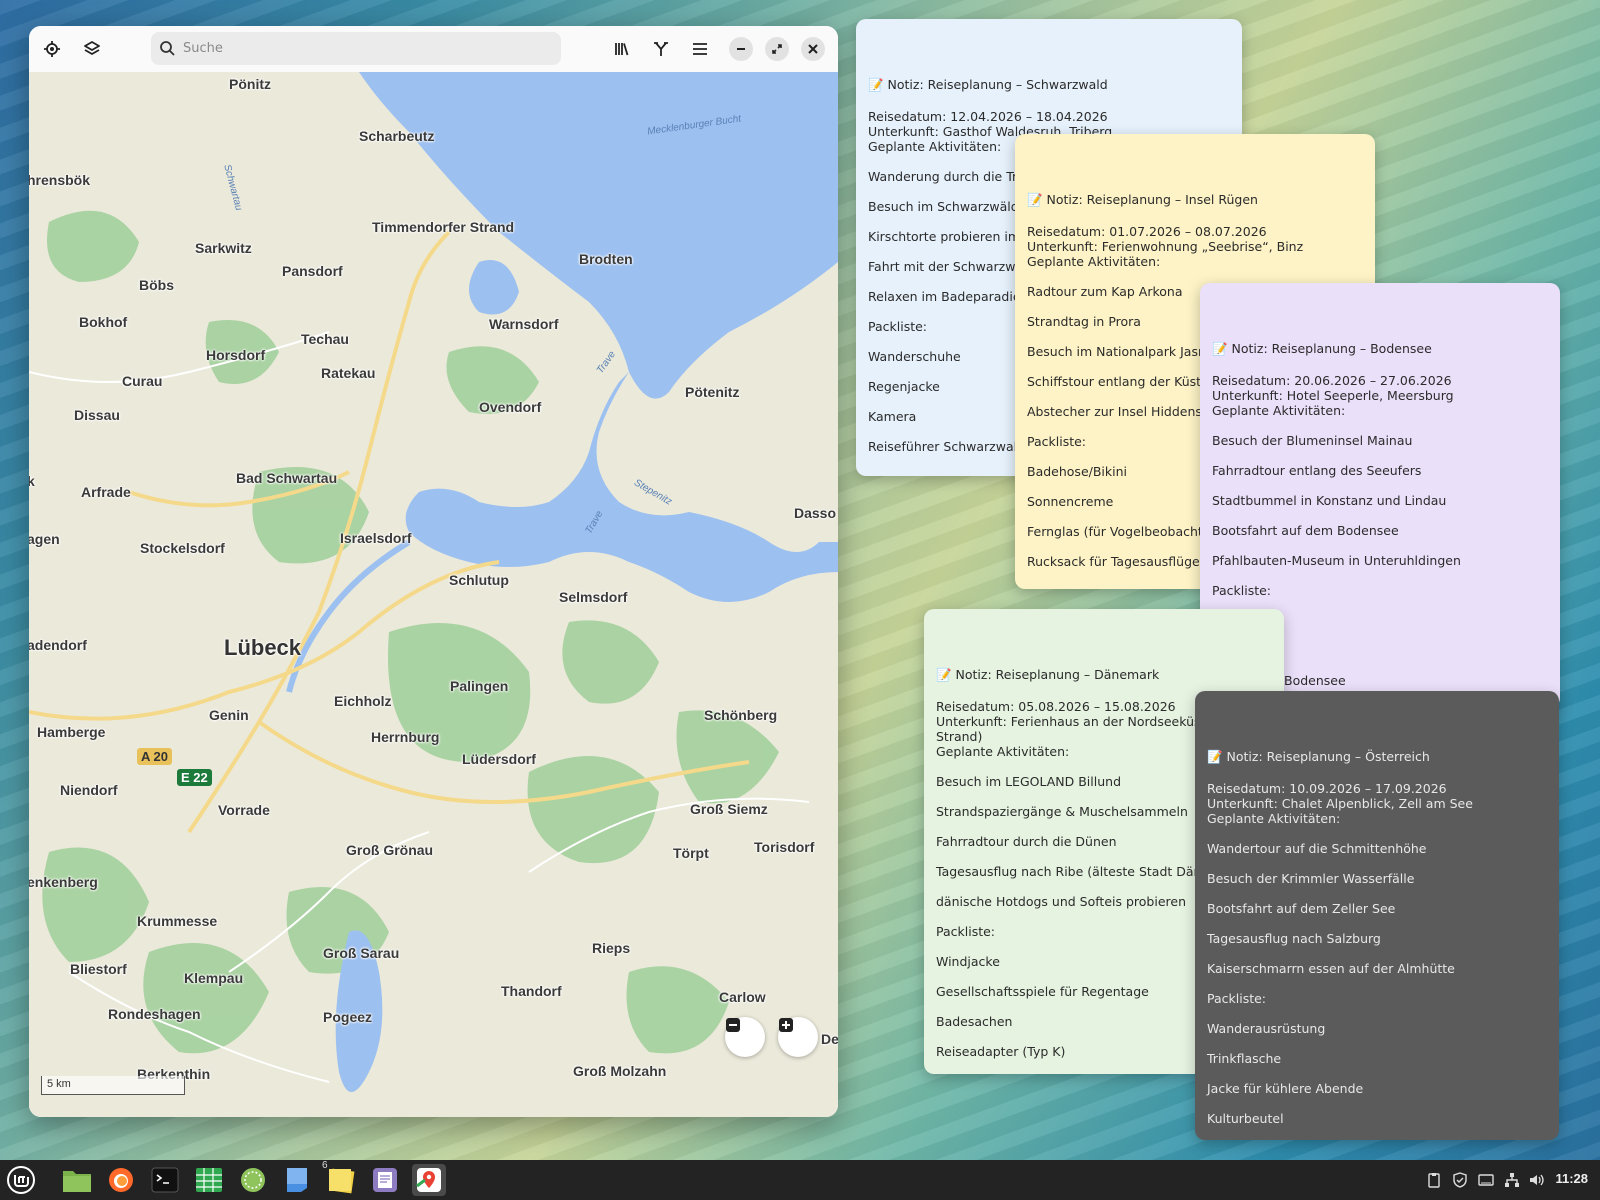 The width and height of the screenshot is (1600, 1200). Describe the element at coordinates (742, 997) in the screenshot. I see `place-label: Carlow` at that location.